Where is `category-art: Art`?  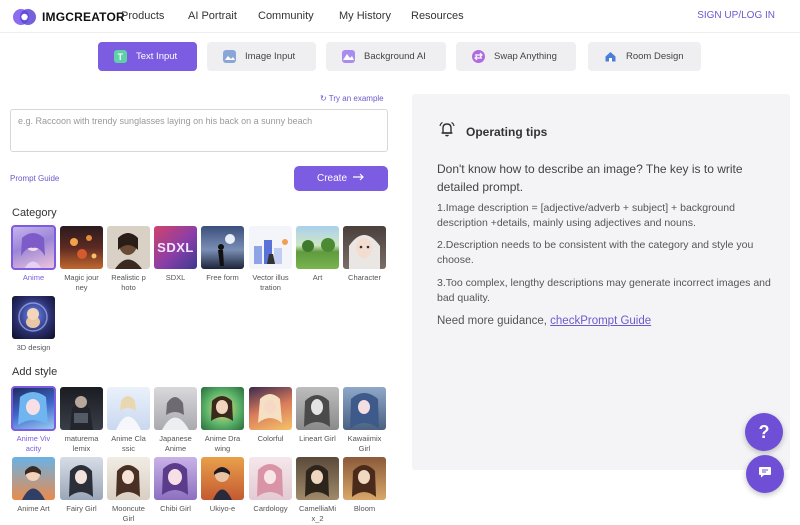 category-art: Art is located at coordinates (317, 254).